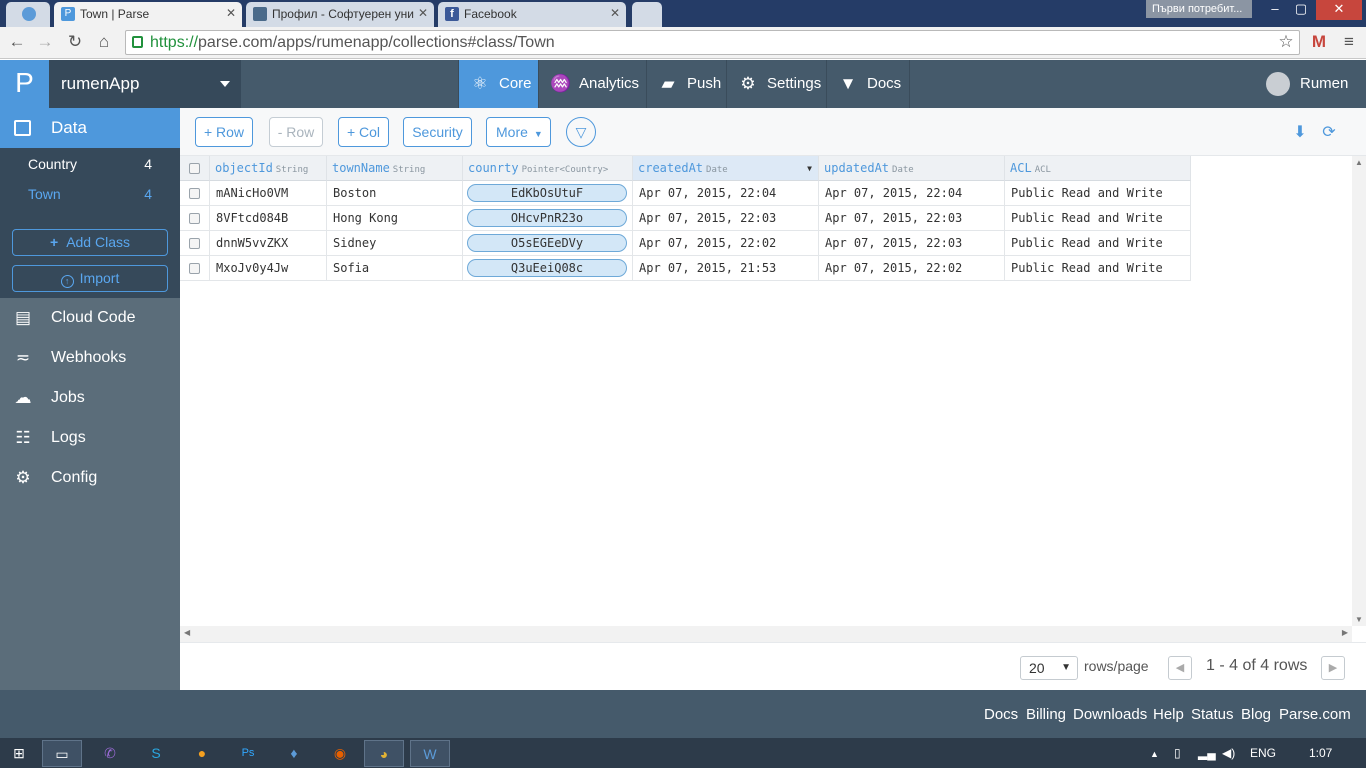 Image resolution: width=1366 pixels, height=768 pixels. Describe the element at coordinates (1212, 714) in the screenshot. I see `footer-link-status: Status` at that location.